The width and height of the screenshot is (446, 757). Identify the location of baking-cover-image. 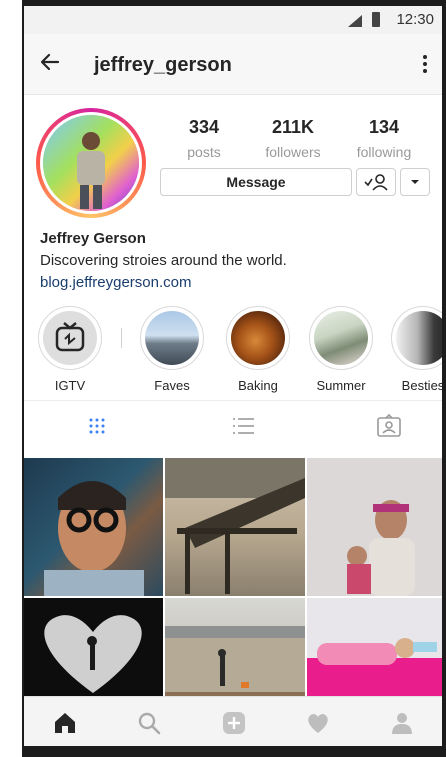
(258, 338).